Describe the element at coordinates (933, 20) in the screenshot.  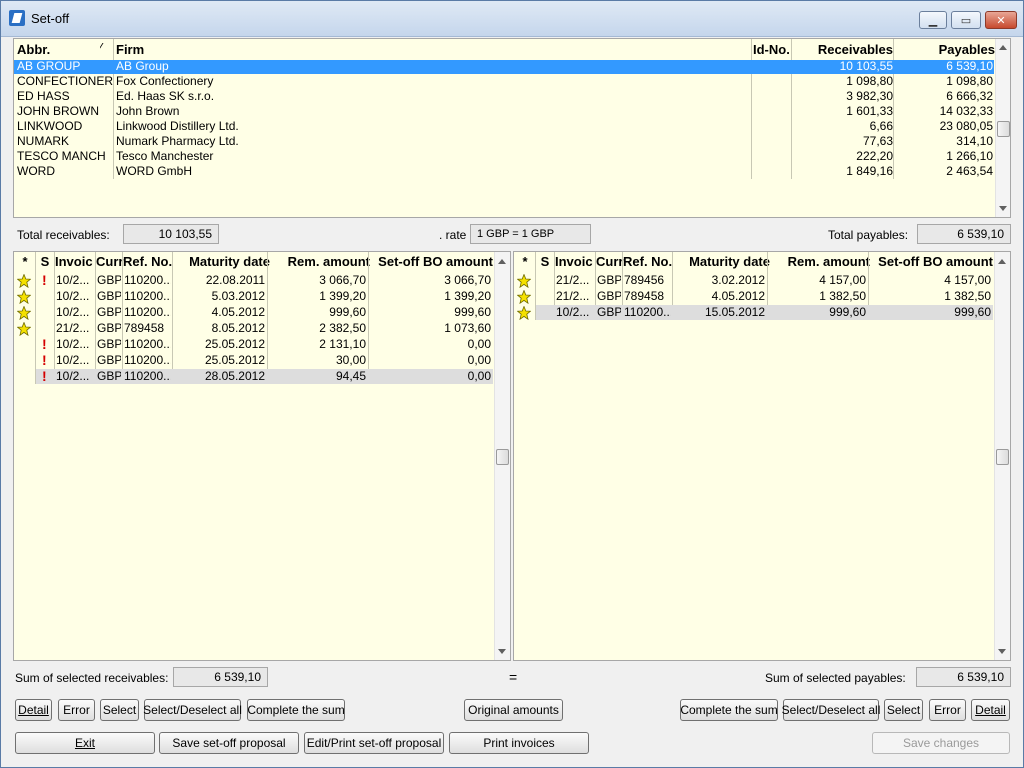
I see `minimize-button: ▁` at that location.